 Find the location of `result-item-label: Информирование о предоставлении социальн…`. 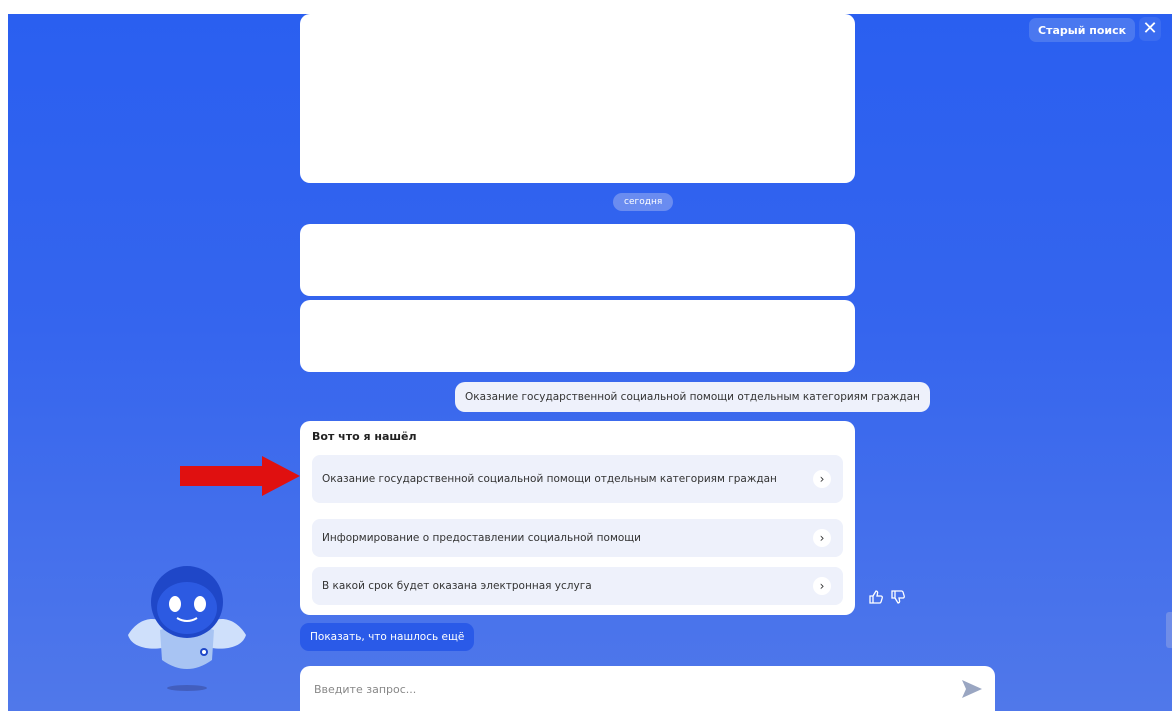

result-item-label: Информирование о предоставлении социальн… is located at coordinates (481, 537).